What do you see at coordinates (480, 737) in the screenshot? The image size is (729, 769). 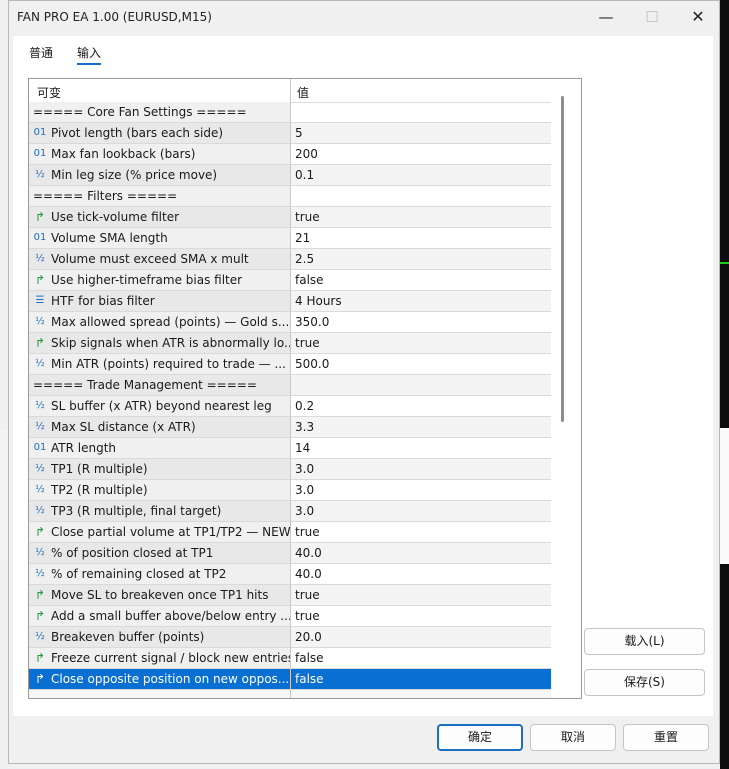 I see `ok-button: 确定` at bounding box center [480, 737].